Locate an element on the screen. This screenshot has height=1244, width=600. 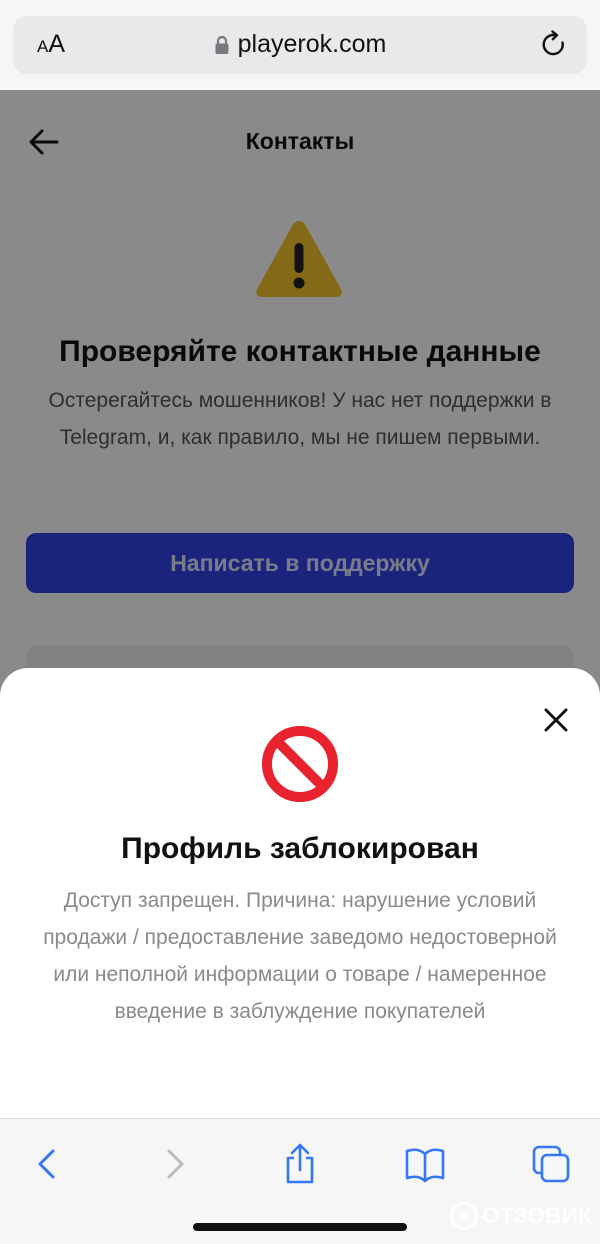
browser-toolbar: ОТЗОВИК is located at coordinates (300, 1181).